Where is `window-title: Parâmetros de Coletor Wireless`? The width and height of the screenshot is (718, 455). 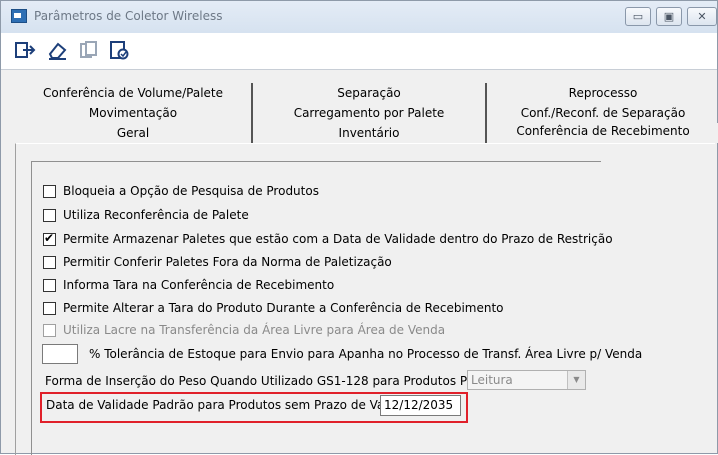
window-title: Parâmetros de Coletor Wireless is located at coordinates (128, 16).